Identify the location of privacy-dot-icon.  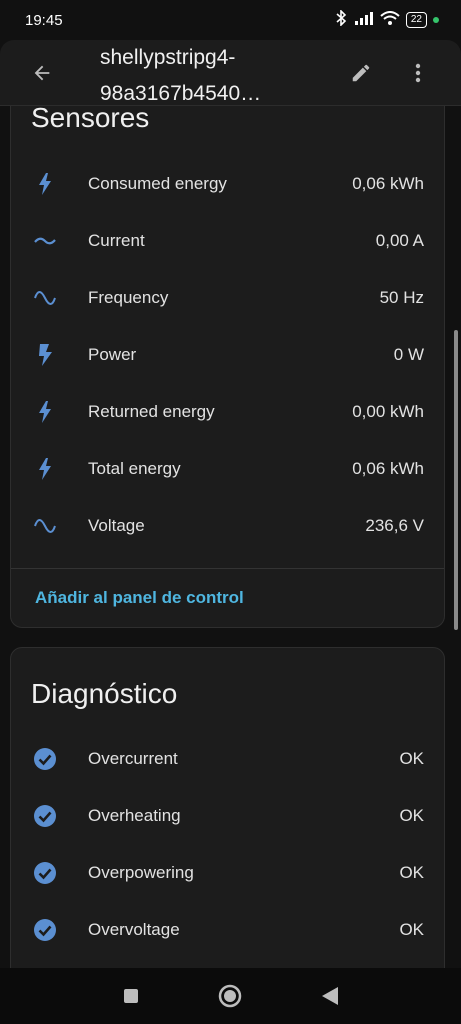
(436, 20).